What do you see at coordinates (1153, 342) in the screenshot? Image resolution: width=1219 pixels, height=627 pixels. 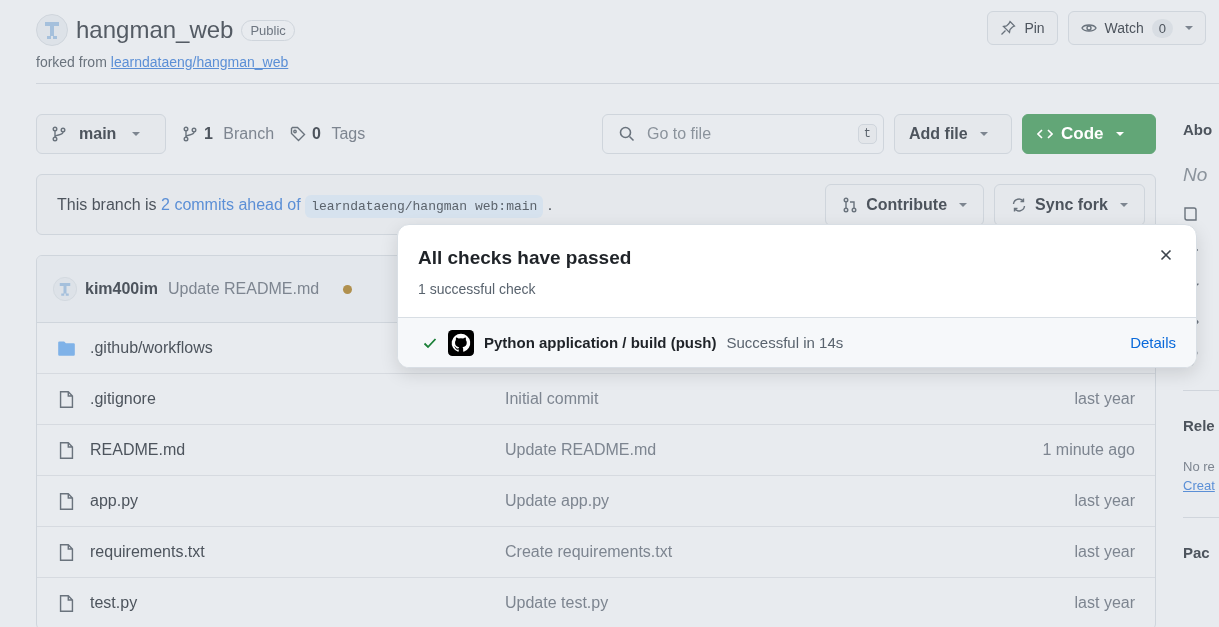 I see `details-link: Details` at bounding box center [1153, 342].